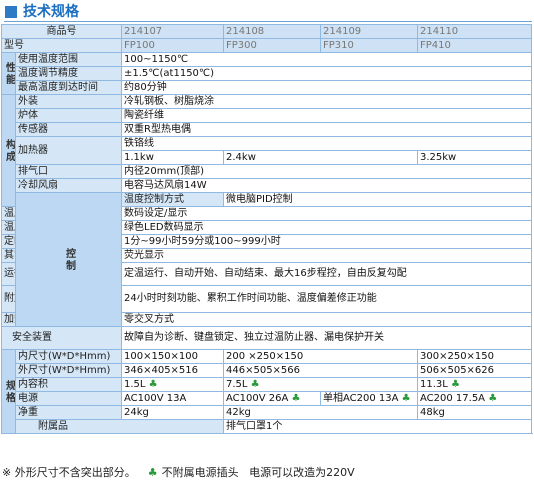  I want to click on spec-text: 单相AC200 13A, so click(361, 398).